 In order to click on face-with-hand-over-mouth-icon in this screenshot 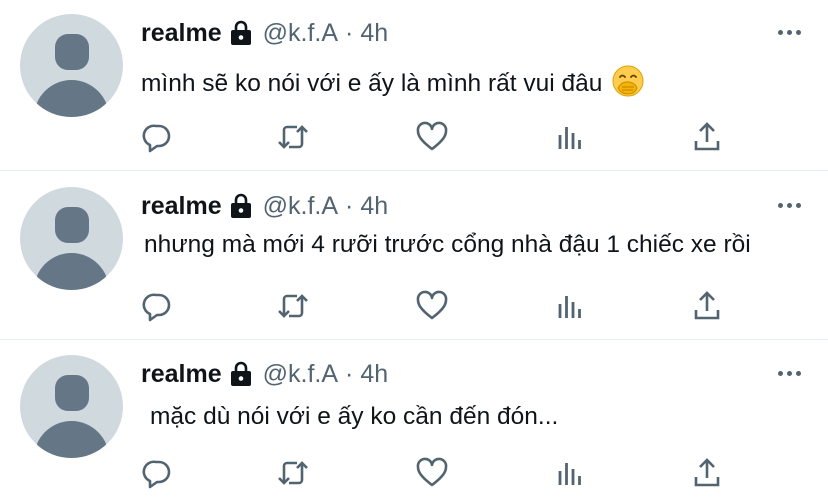, I will do `click(628, 84)`.